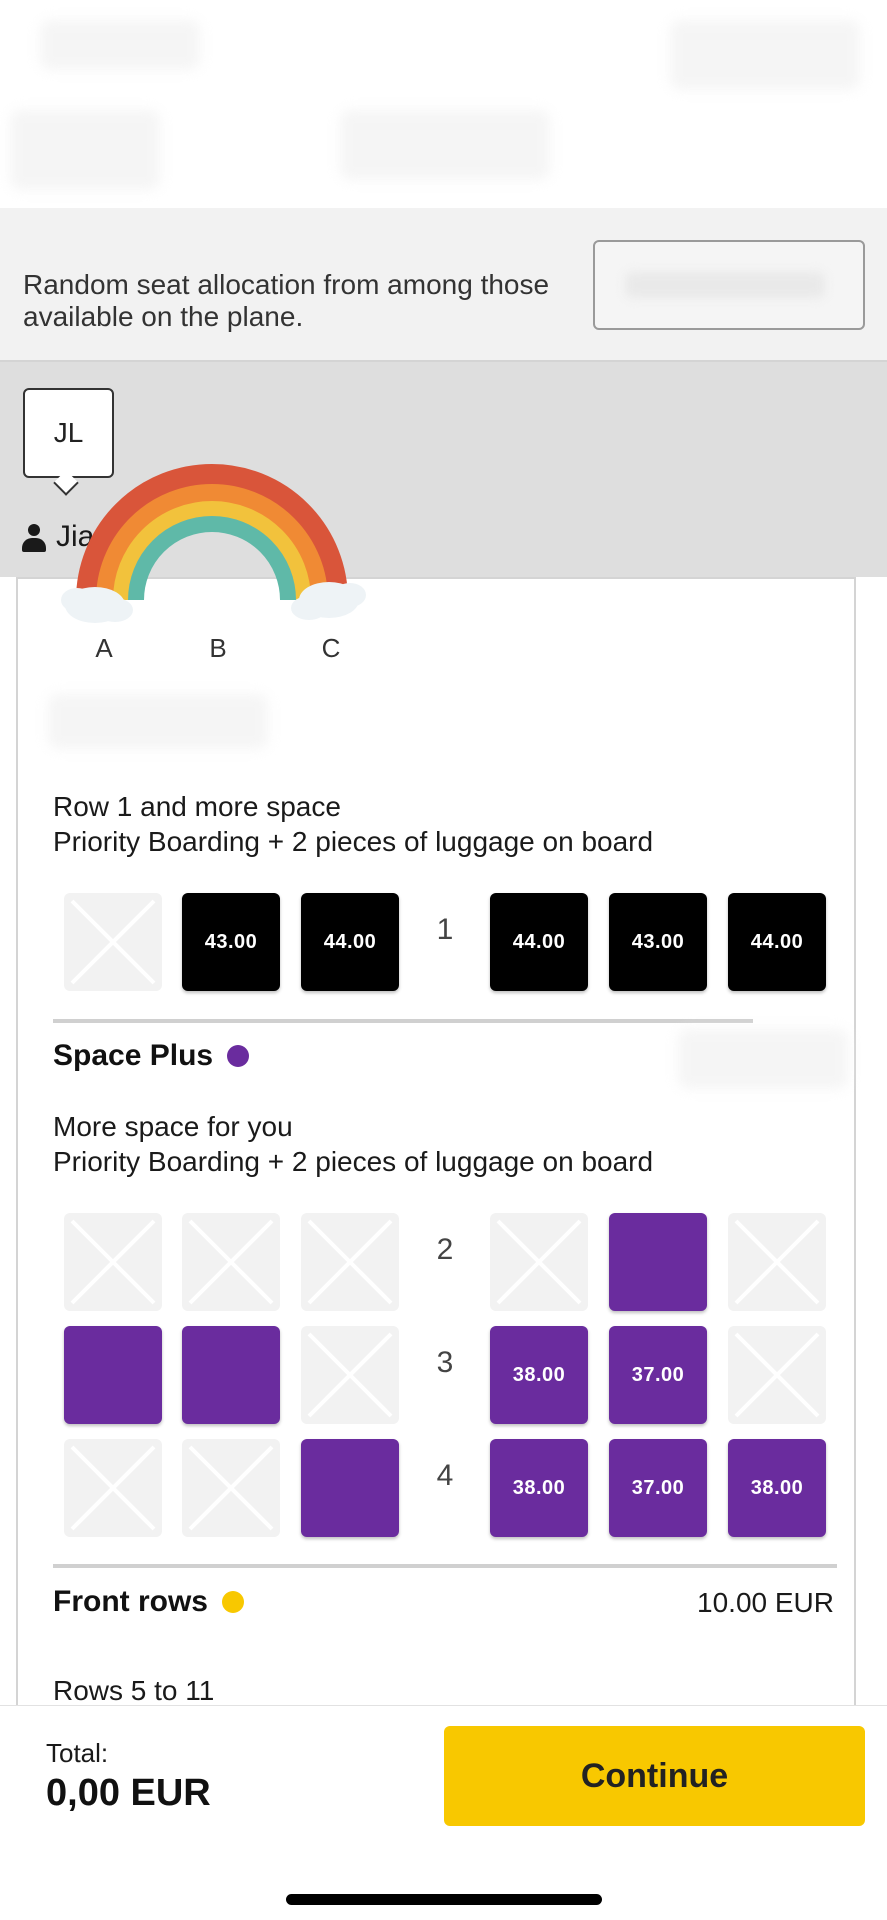 Image resolution: width=887 pixels, height=1920 pixels. I want to click on rainbow-sticker-icon, so click(213, 543).